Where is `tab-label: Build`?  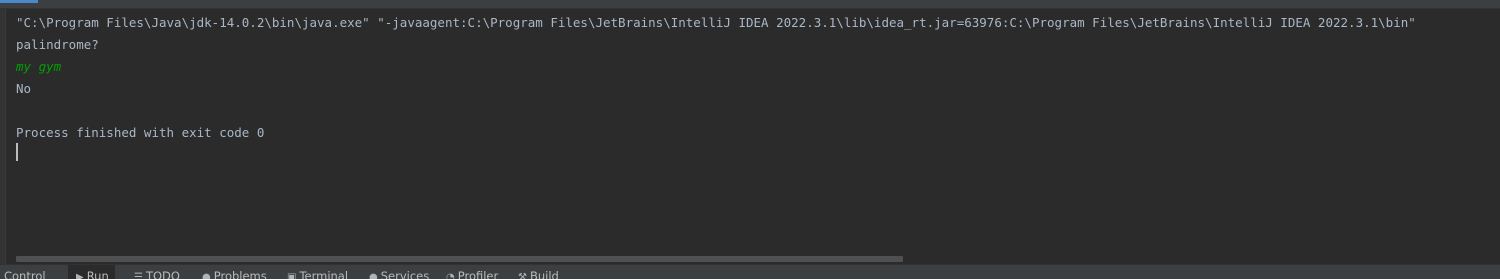 tab-label: Build is located at coordinates (544, 274).